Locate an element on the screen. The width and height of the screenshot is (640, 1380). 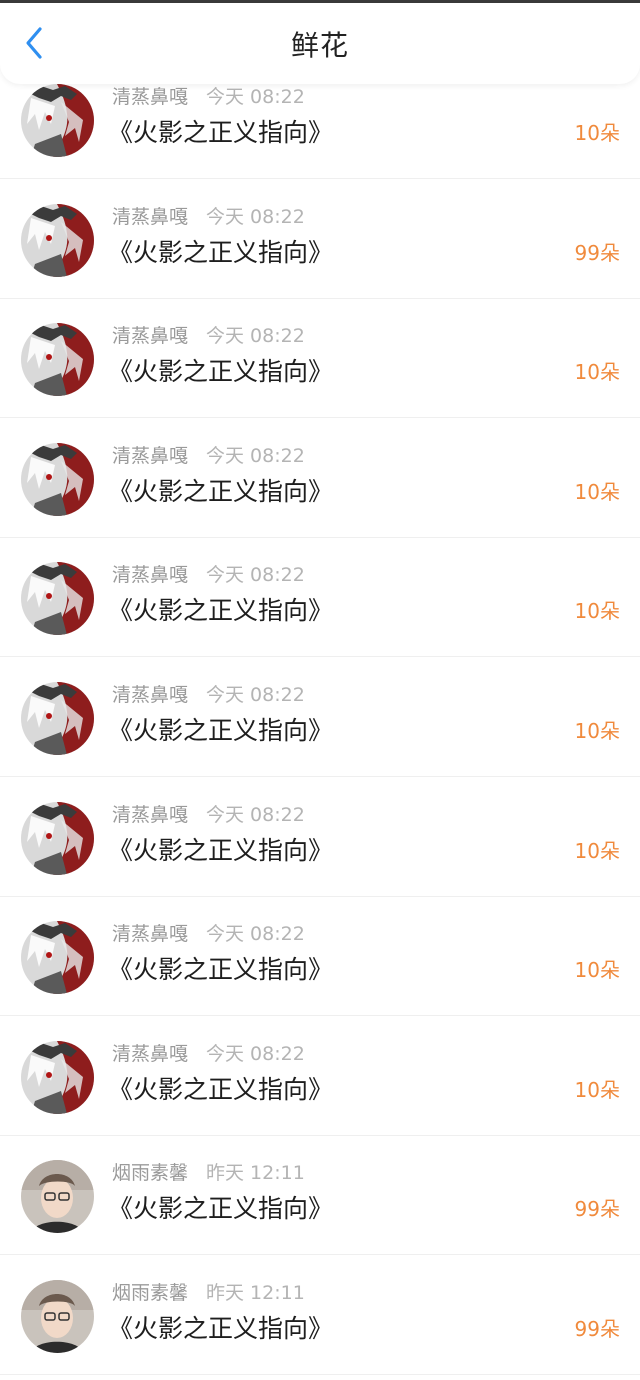
nav-header: 鲜花 is located at coordinates (320, 43).